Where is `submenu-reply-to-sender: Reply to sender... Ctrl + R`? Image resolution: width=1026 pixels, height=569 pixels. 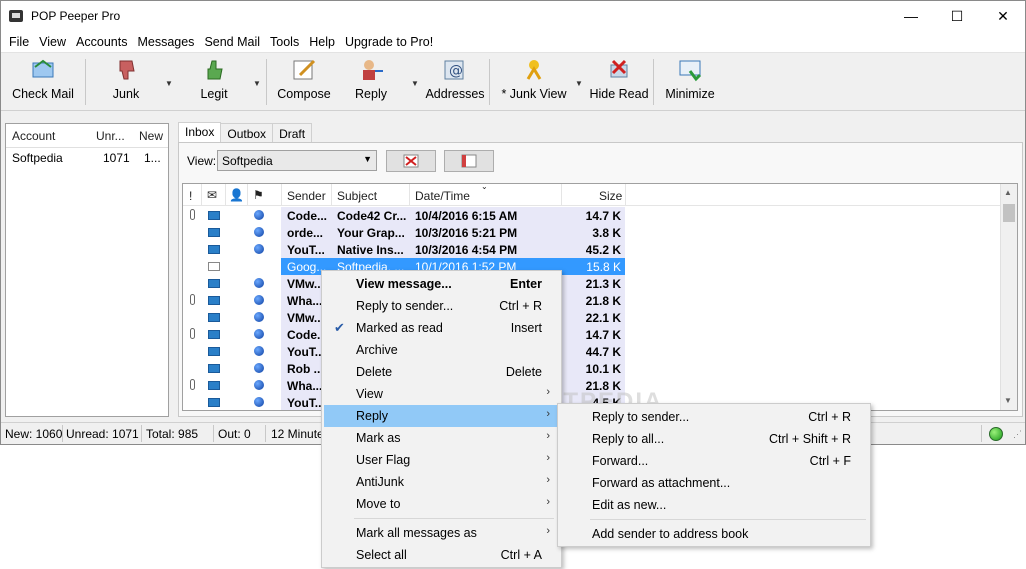 submenu-reply-to-sender: Reply to sender... Ctrl + R is located at coordinates (714, 417).